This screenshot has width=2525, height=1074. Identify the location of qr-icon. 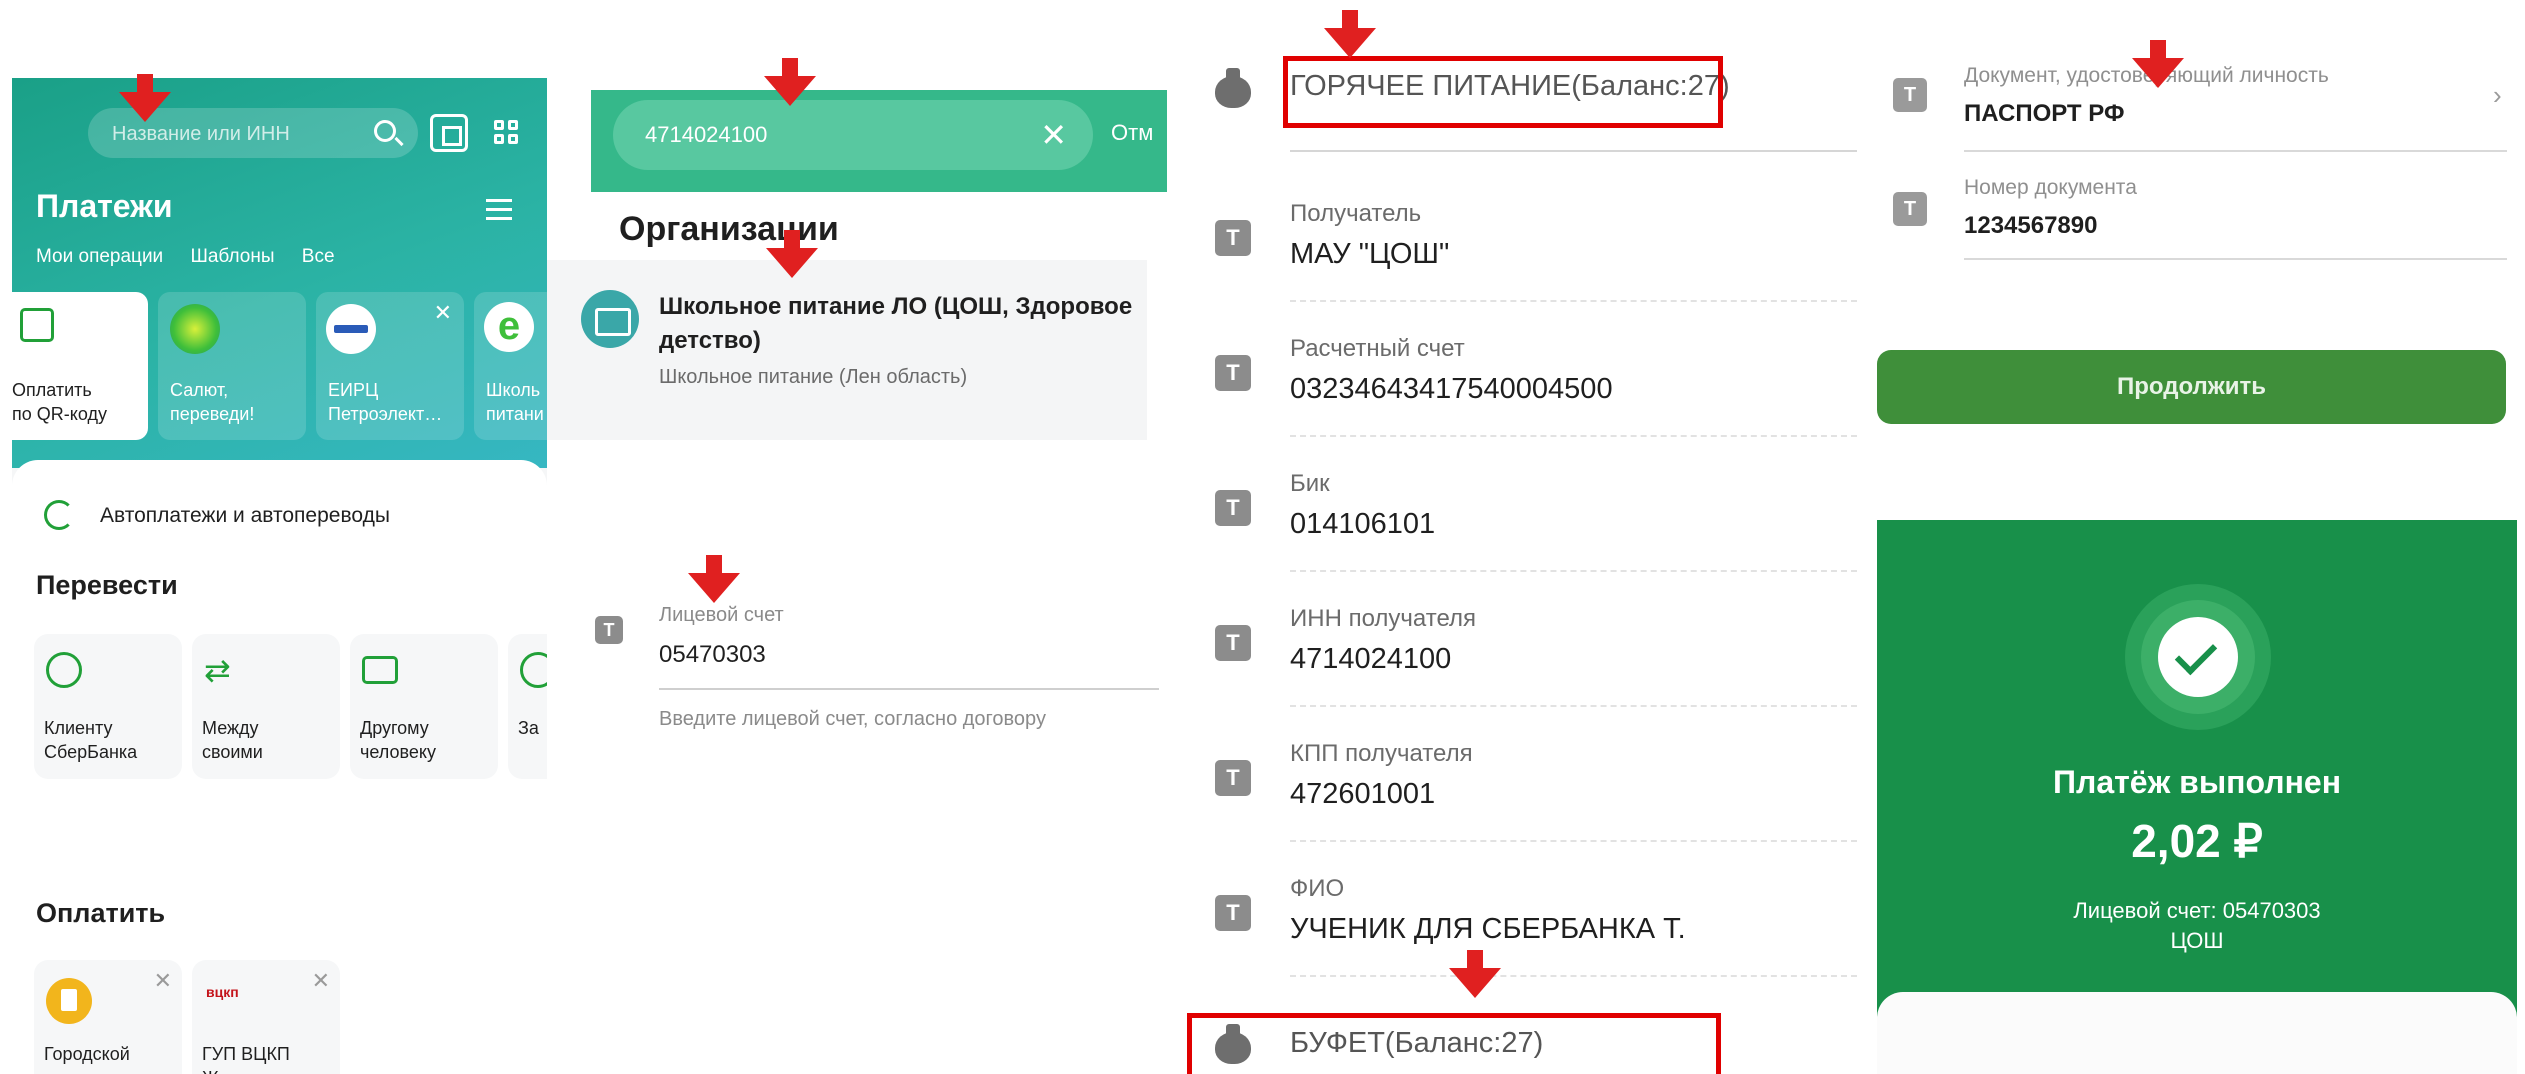
(37, 325).